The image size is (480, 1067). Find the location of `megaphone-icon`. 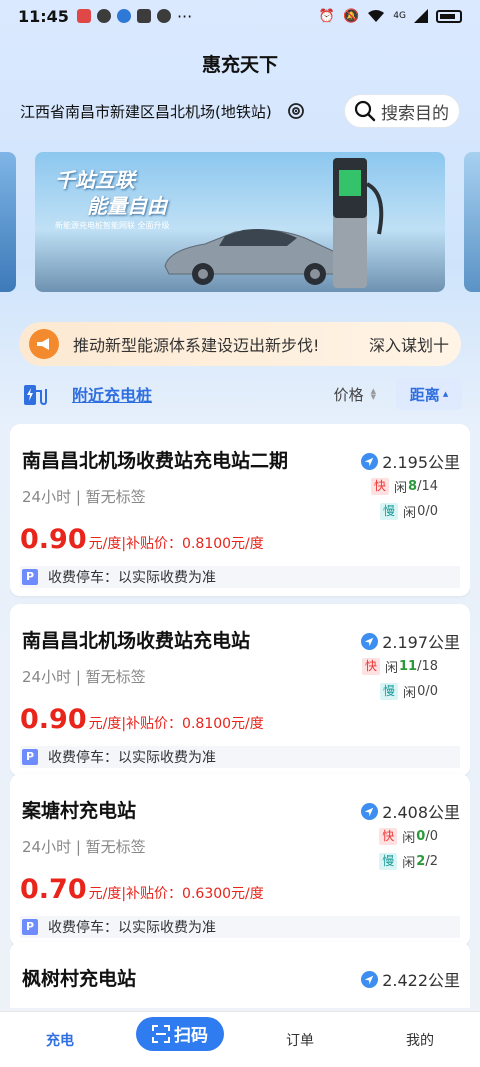

megaphone-icon is located at coordinates (44, 344).